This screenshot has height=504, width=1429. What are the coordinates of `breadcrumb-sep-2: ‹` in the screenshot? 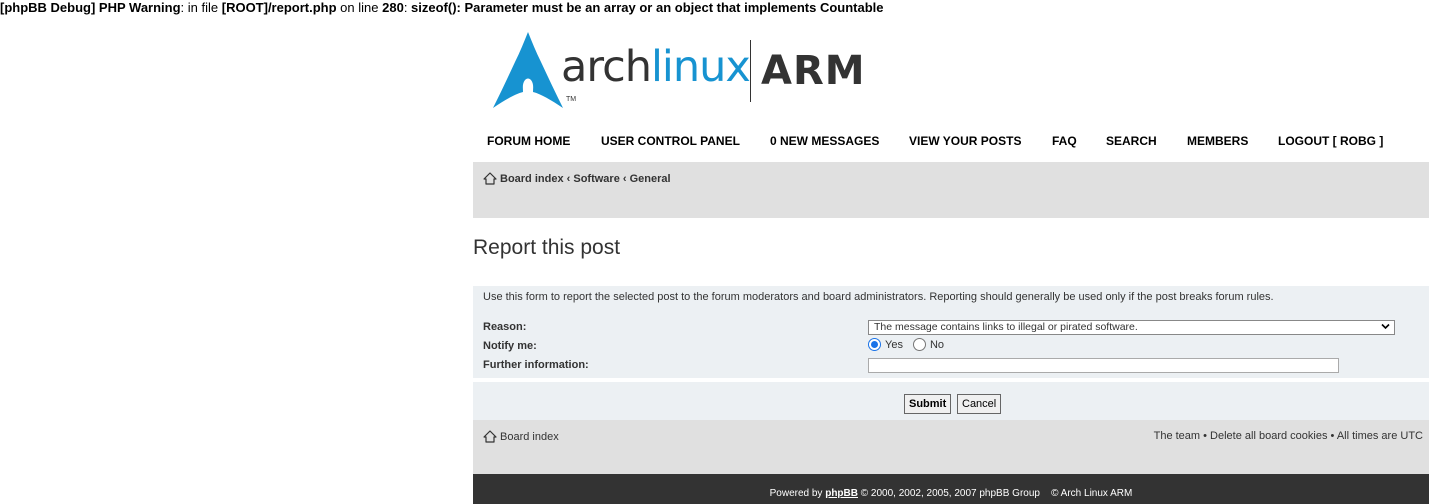 It's located at (624, 179).